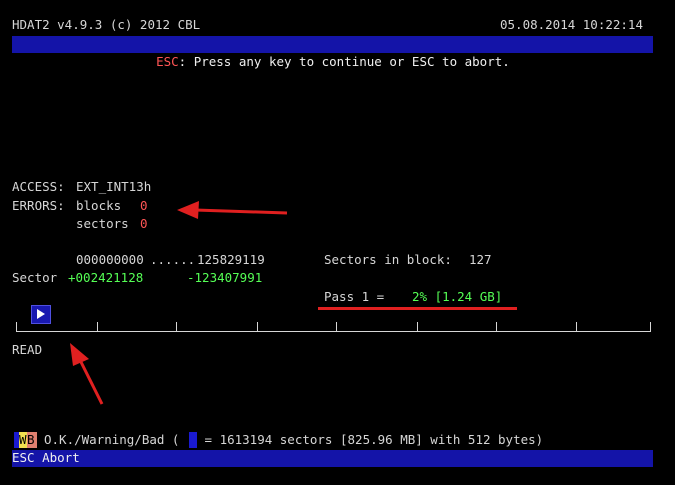  I want to click on sectors-value: 0, so click(144, 223).